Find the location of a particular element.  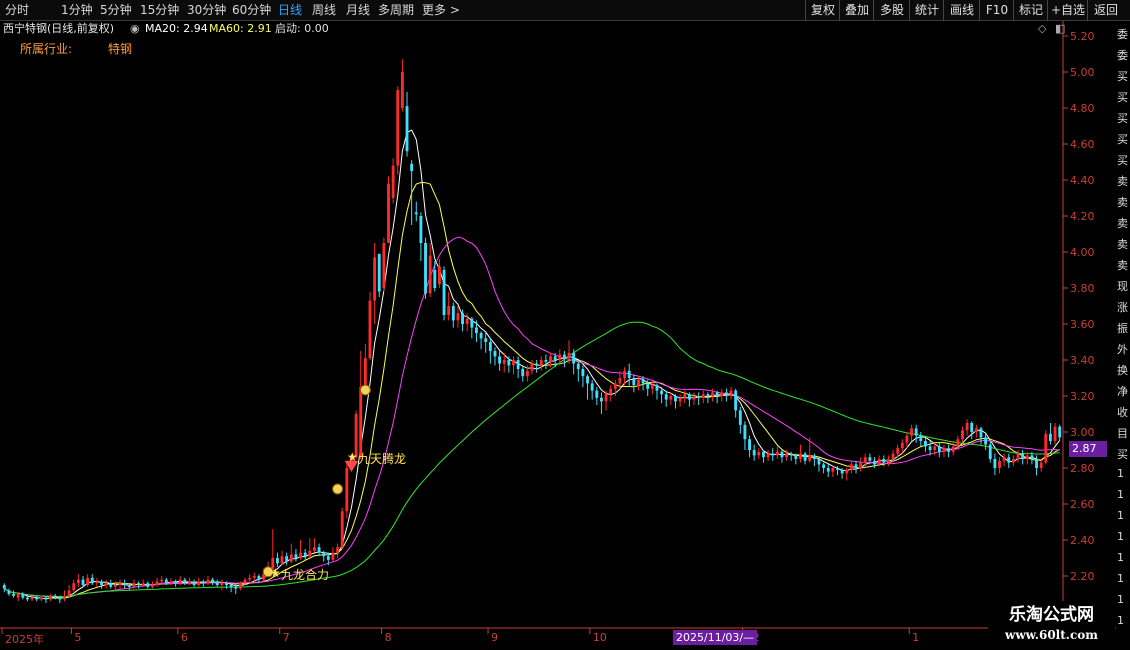

toolbar-action-4: 画线 is located at coordinates (961, 10).